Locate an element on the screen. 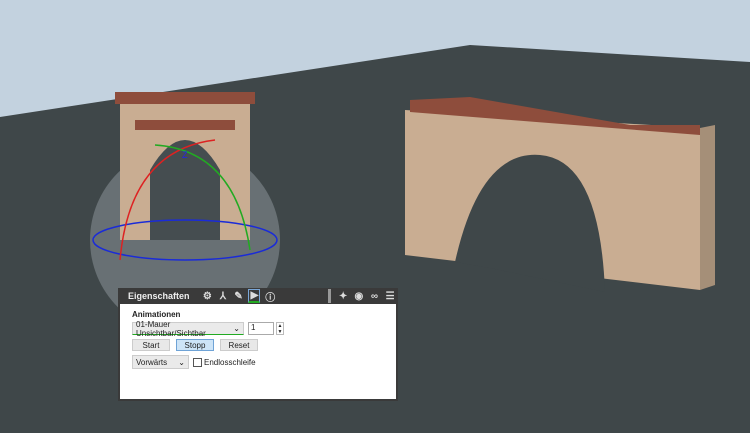 This screenshot has height=433, width=750. direction-select: Vorwärts ⌄ is located at coordinates (160, 362).